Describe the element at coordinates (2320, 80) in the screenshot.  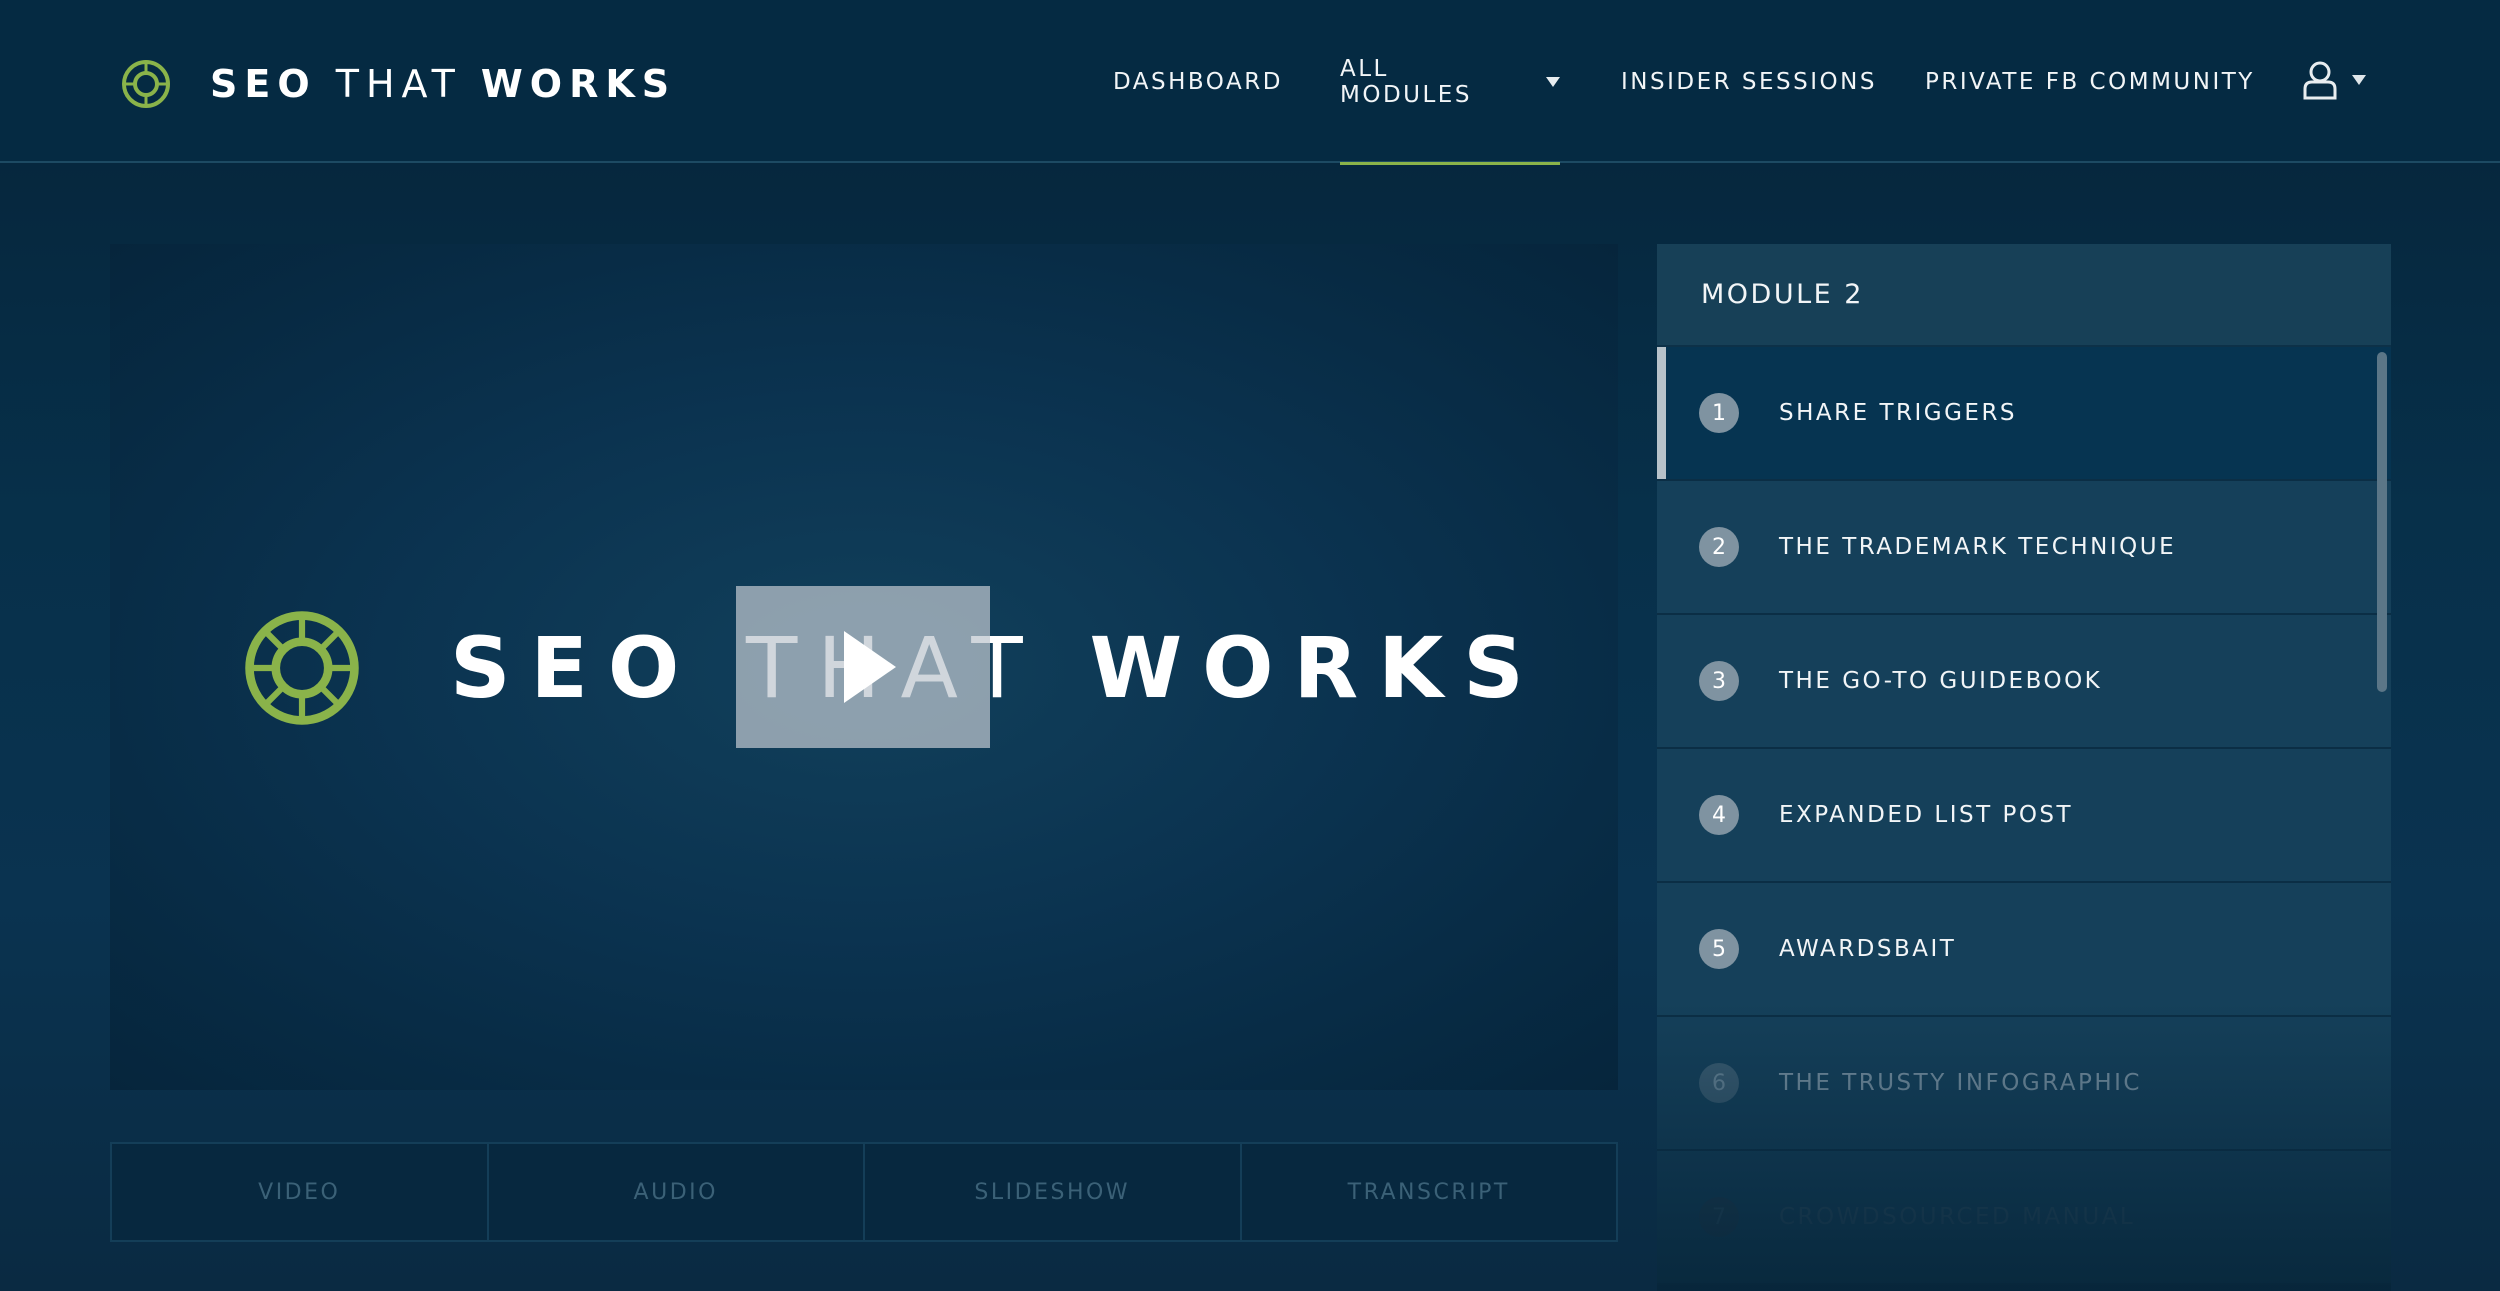
I see `user-icon` at that location.